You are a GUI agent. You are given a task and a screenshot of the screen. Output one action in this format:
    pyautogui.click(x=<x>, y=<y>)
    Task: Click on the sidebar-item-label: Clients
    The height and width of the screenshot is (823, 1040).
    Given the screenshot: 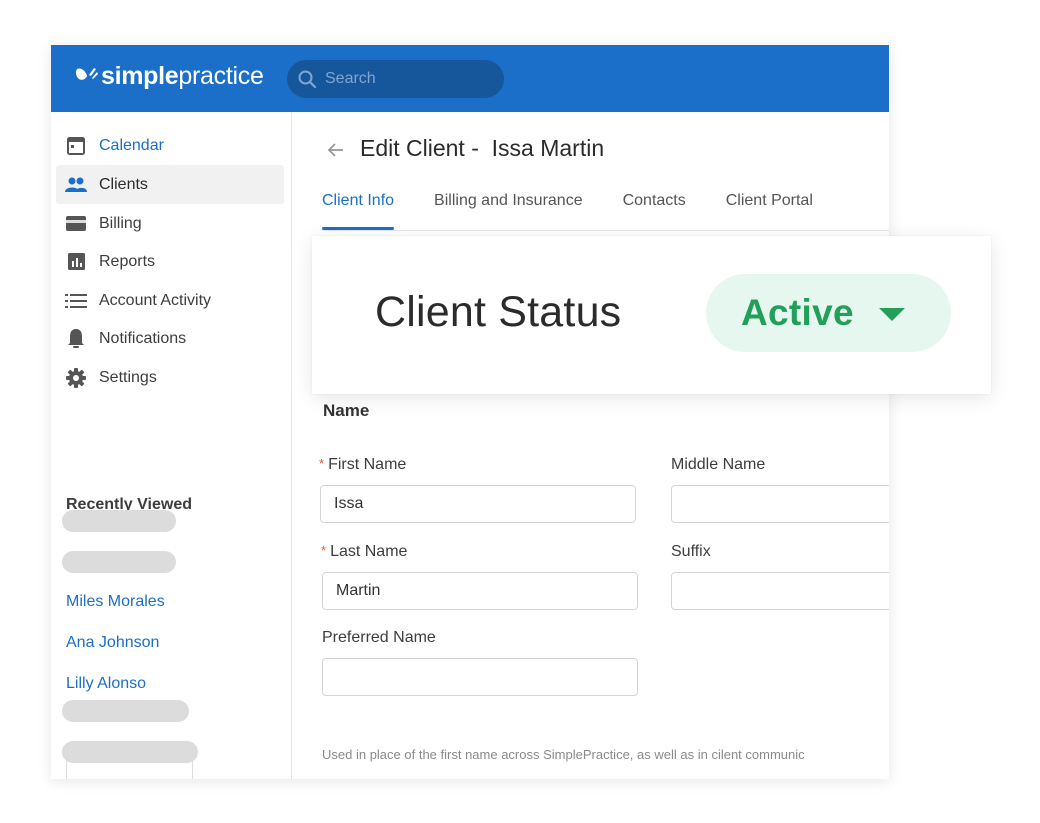 What is the action you would take?
    pyautogui.click(x=123, y=184)
    